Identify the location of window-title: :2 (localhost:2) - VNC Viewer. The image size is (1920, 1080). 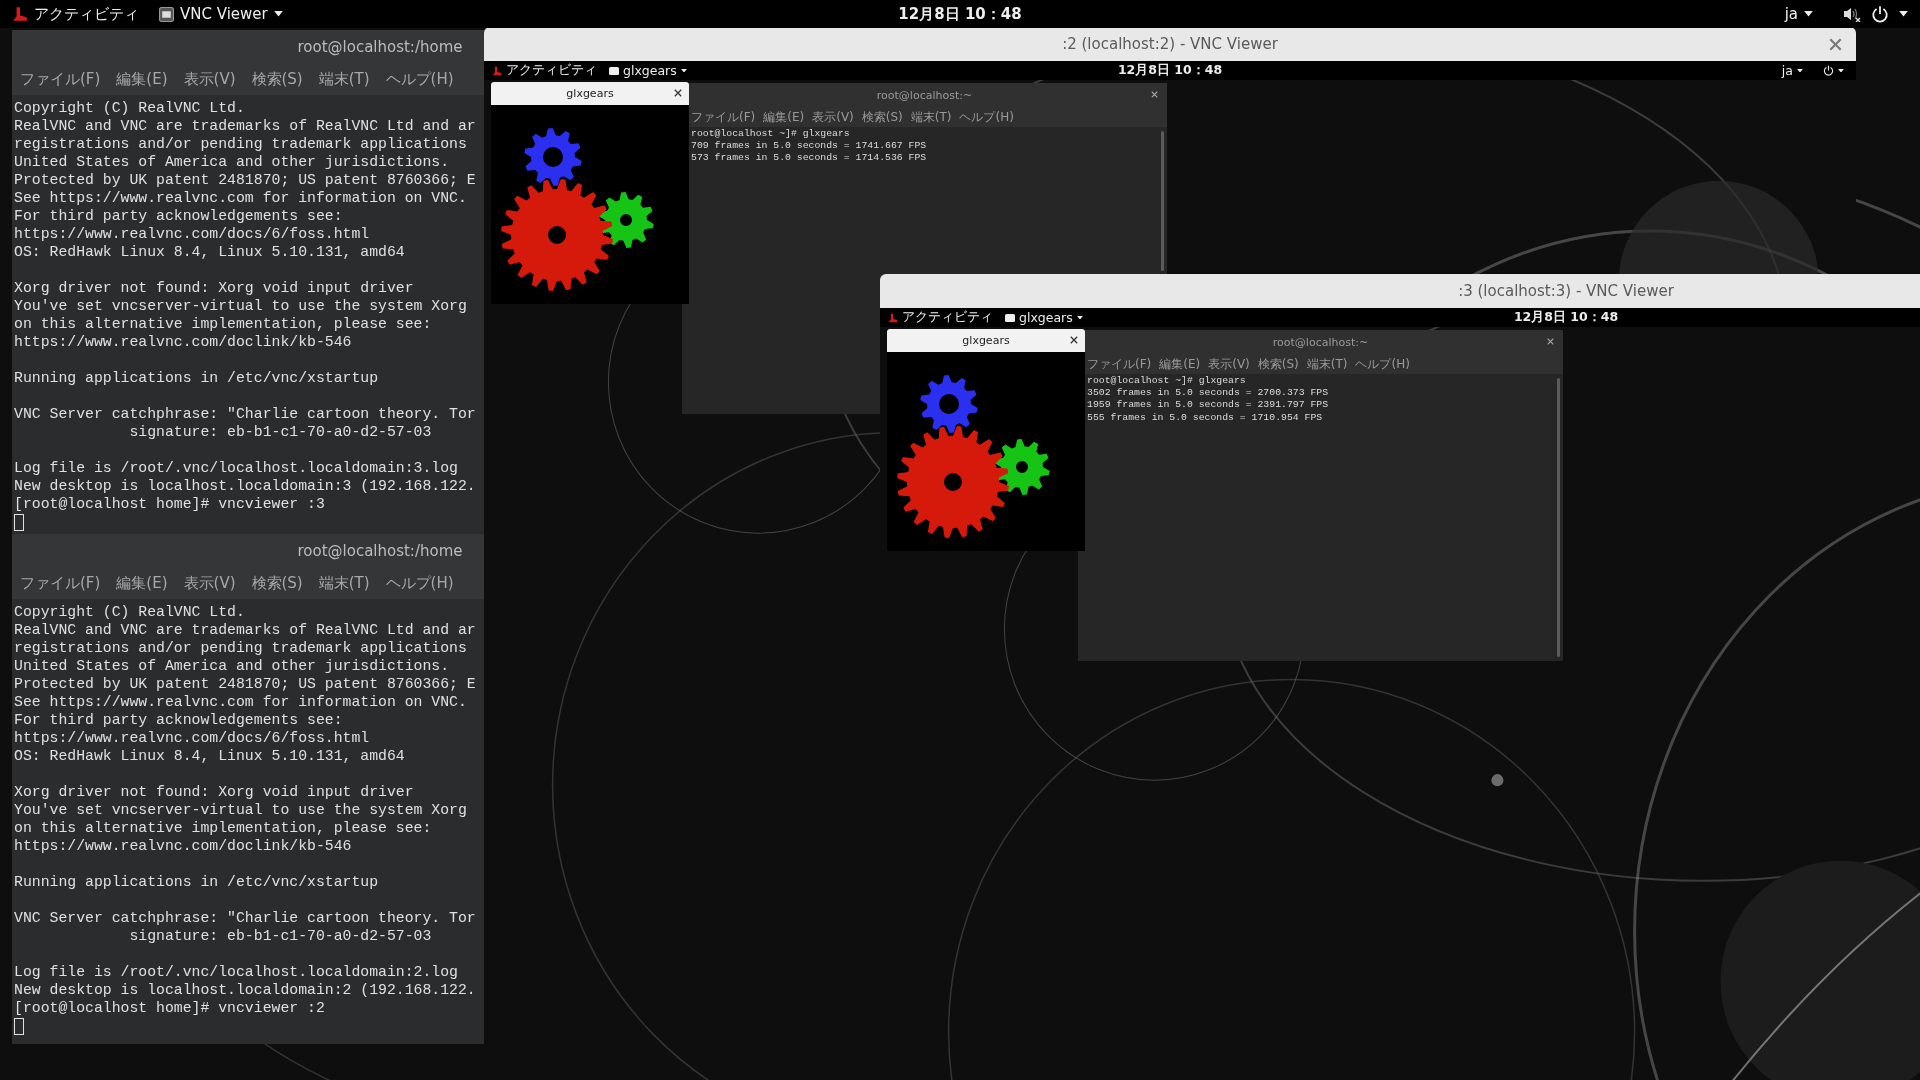
(1170, 44).